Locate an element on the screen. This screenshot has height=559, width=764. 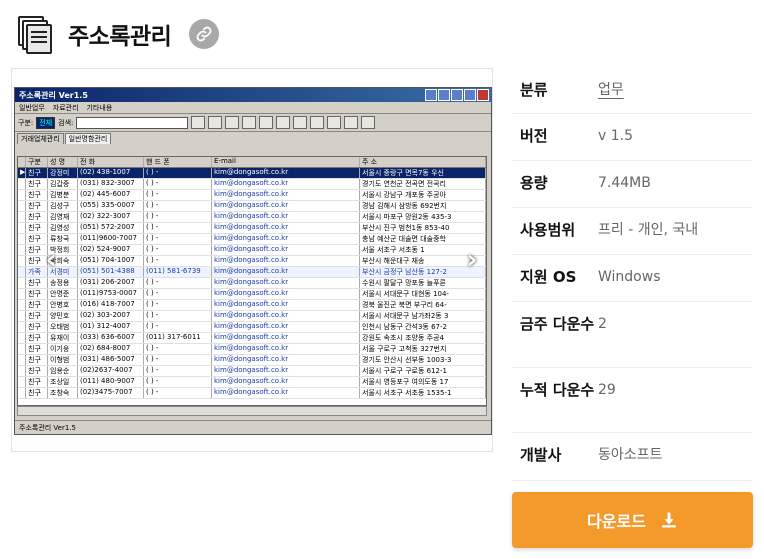
info-value: 동아소프트 is located at coordinates (630, 455).